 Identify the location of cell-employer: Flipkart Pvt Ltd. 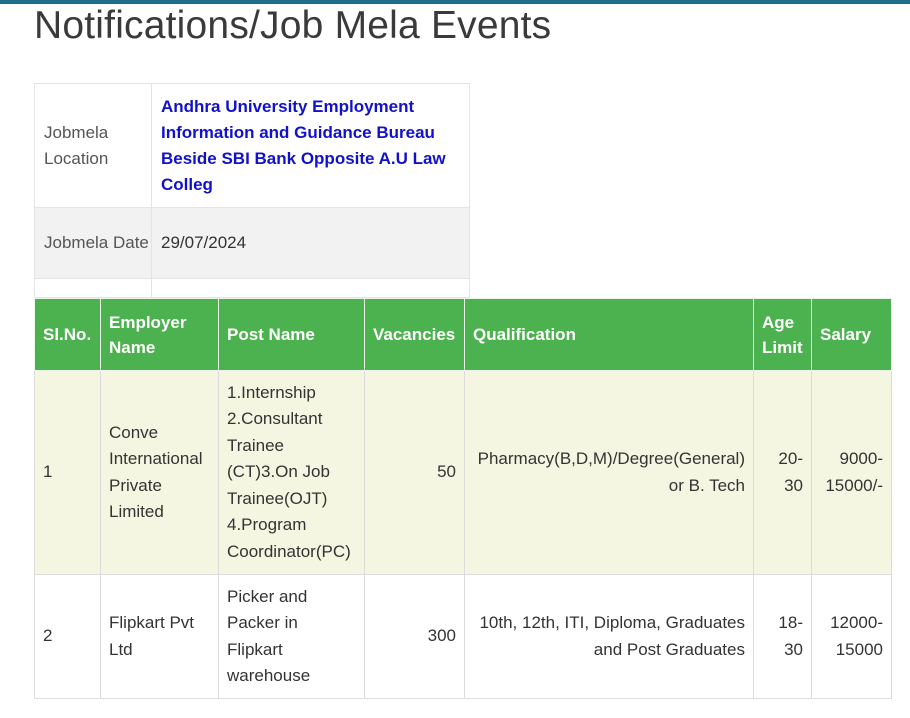
(159, 636).